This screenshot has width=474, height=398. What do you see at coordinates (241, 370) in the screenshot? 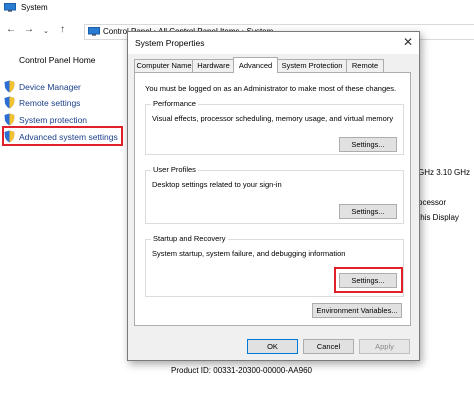
I see `product-id: Product ID: 00331-20300-00000-AA960` at bounding box center [241, 370].